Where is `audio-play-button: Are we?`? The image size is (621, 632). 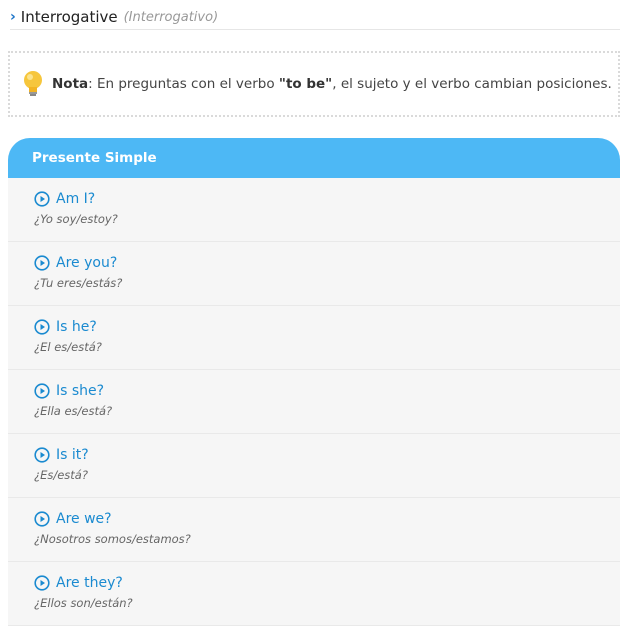 audio-play-button: Are we? is located at coordinates (327, 519).